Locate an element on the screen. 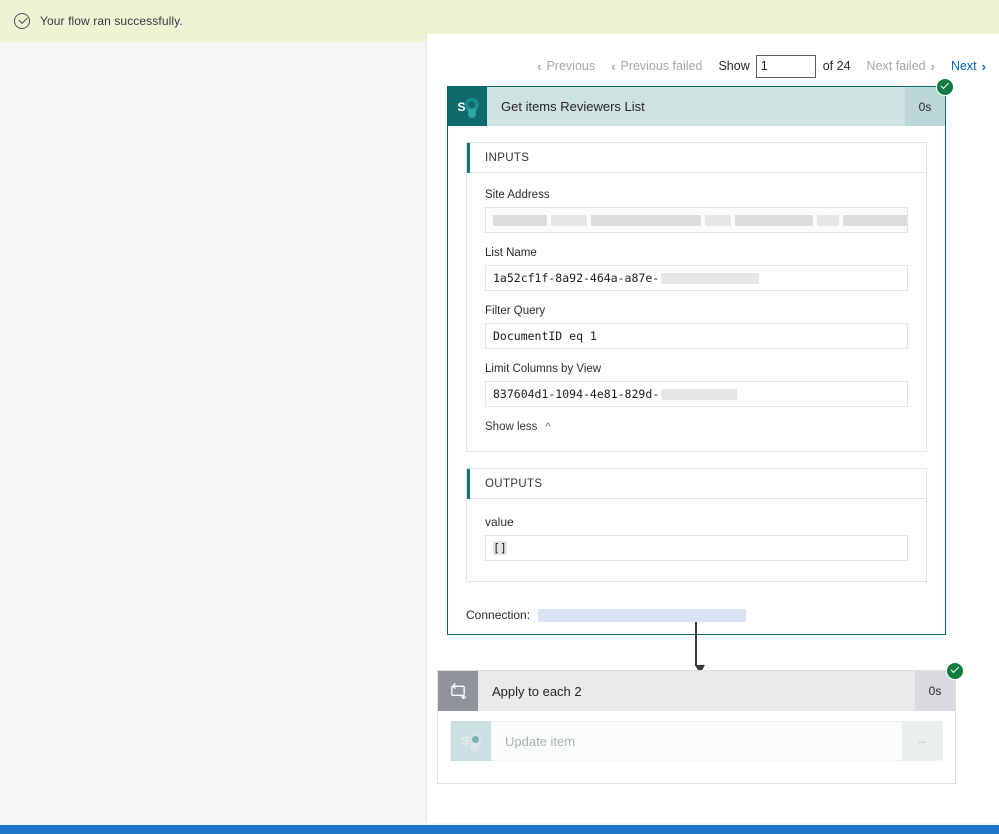 Image resolution: width=999 pixels, height=834 pixels. previous-failed-button: ‹ Previous failed is located at coordinates (656, 66).